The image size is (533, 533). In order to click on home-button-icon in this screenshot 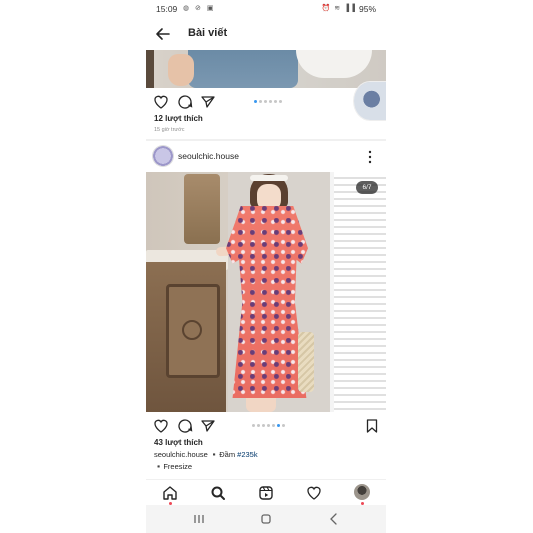, I will do `click(266, 519)`.